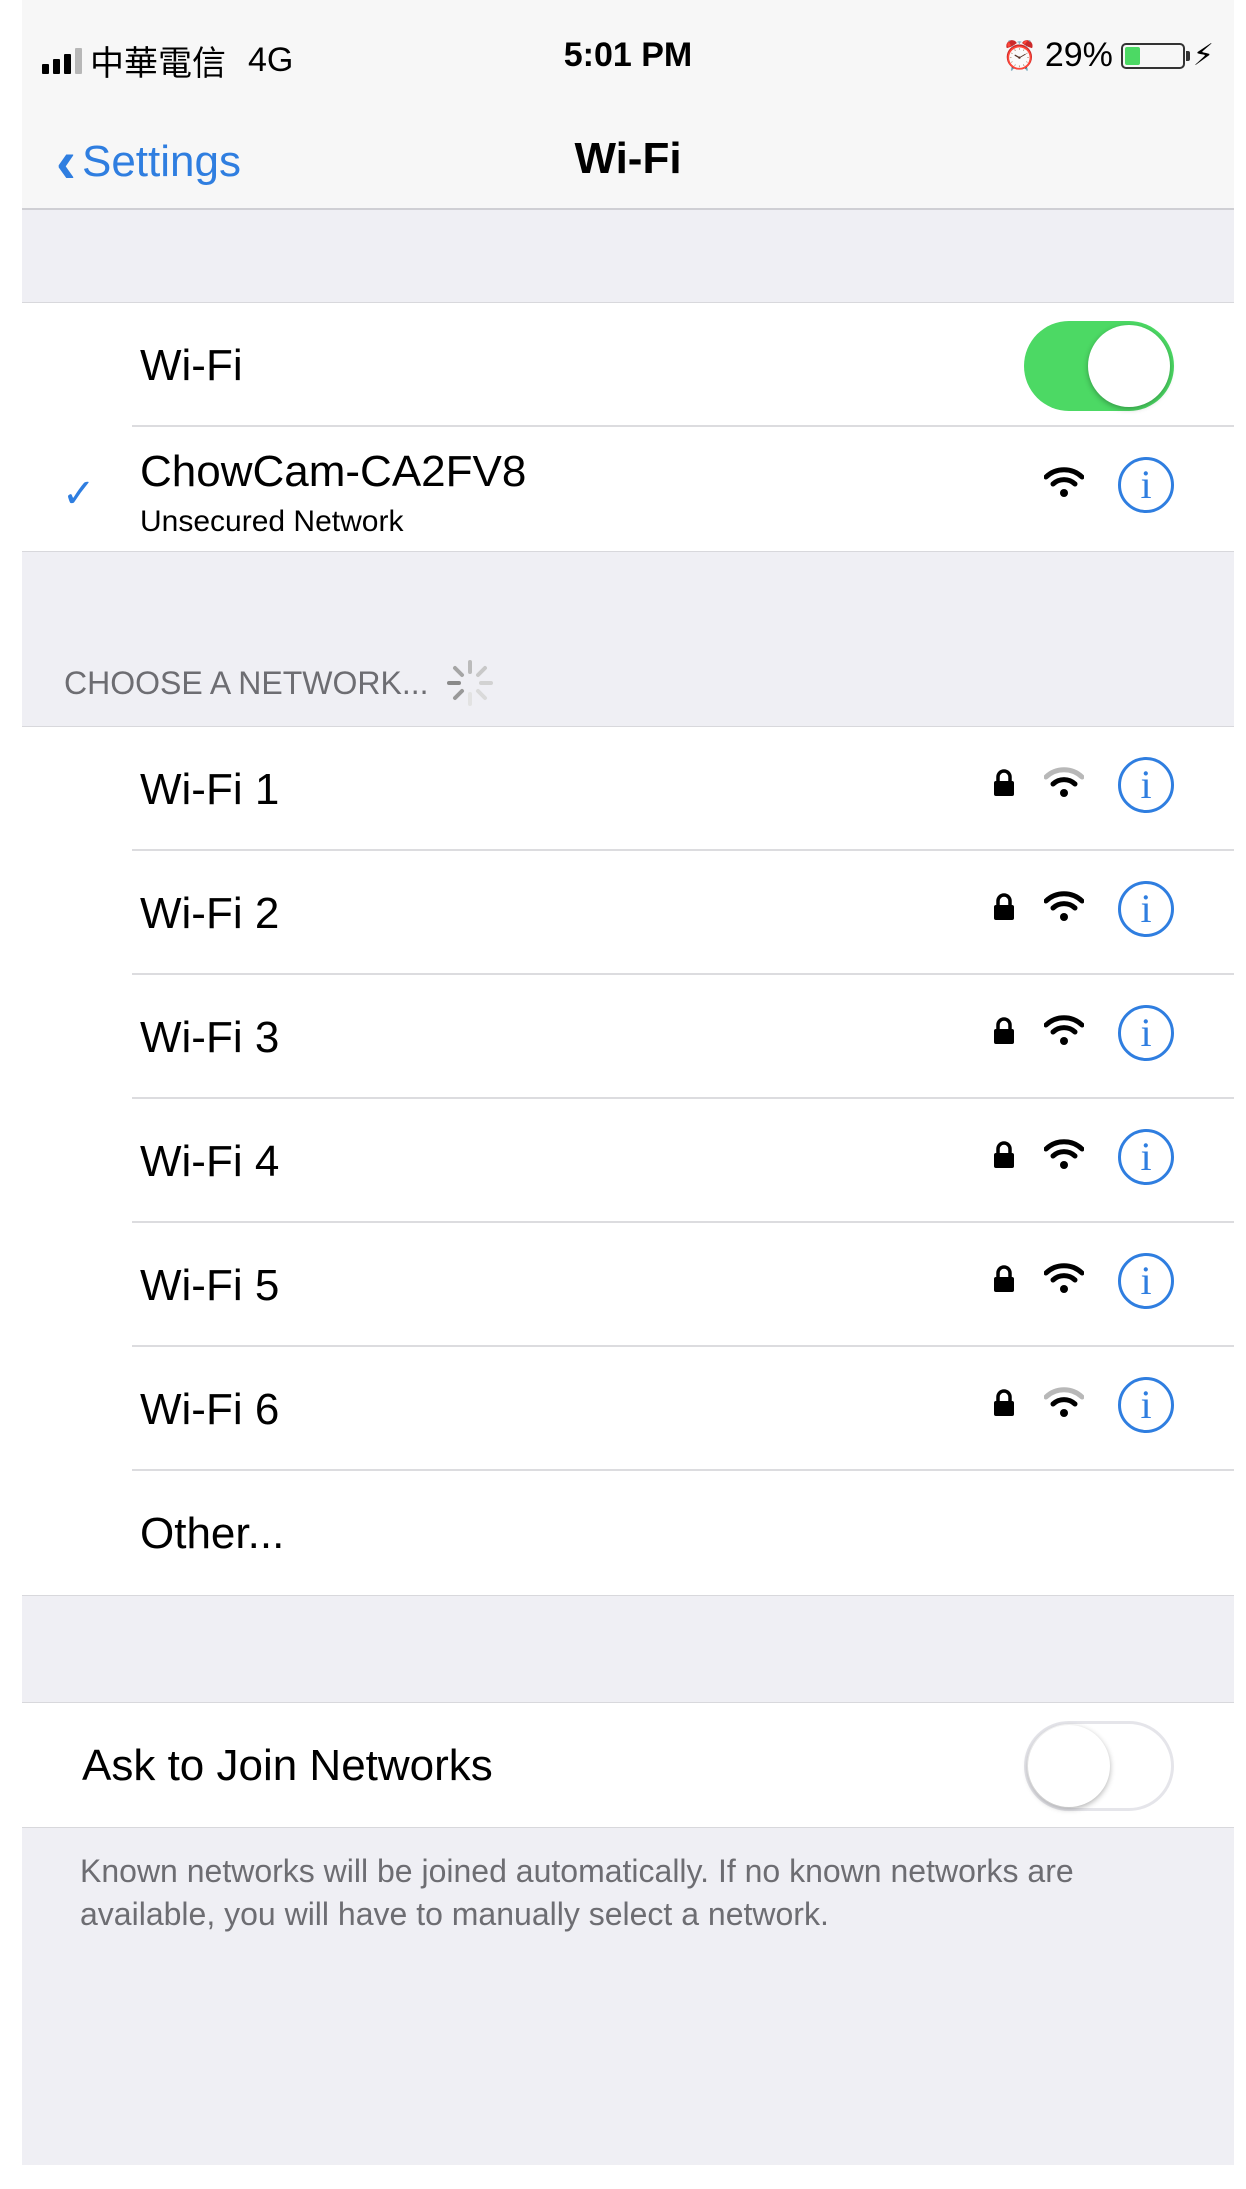 Image resolution: width=1246 pixels, height=2189 pixels. What do you see at coordinates (210, 913) in the screenshot?
I see `network-name: Wi-Fi 2` at bounding box center [210, 913].